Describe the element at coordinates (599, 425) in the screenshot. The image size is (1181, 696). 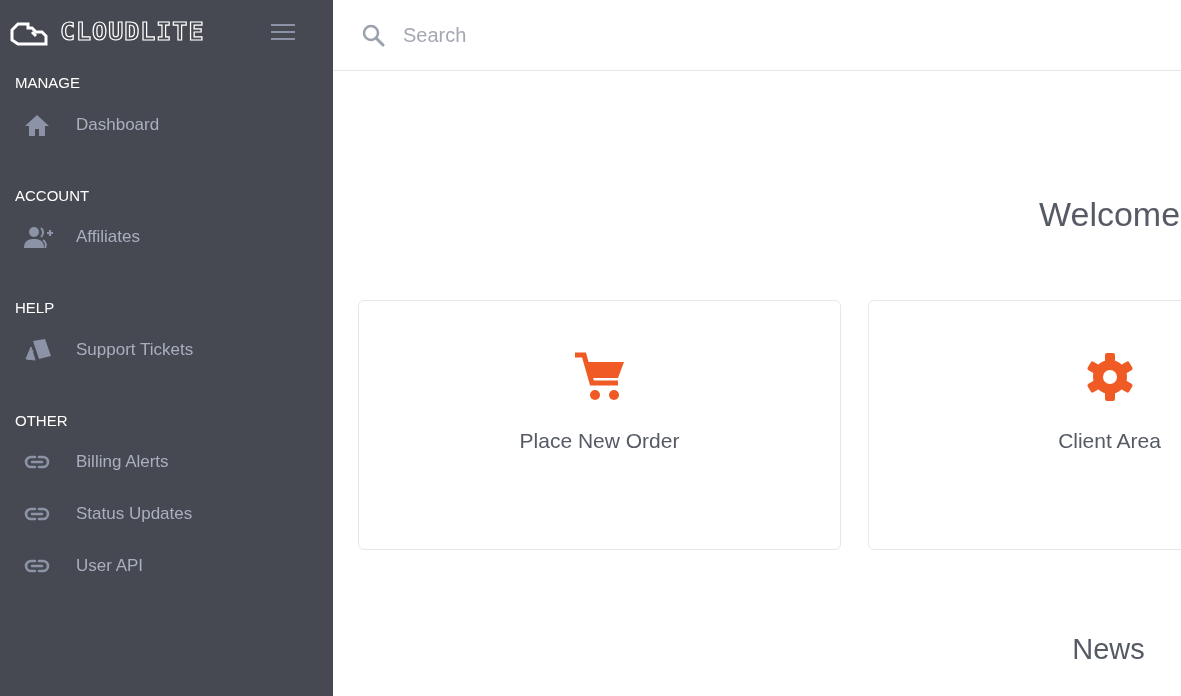
I see `action-card: Place New Order` at that location.